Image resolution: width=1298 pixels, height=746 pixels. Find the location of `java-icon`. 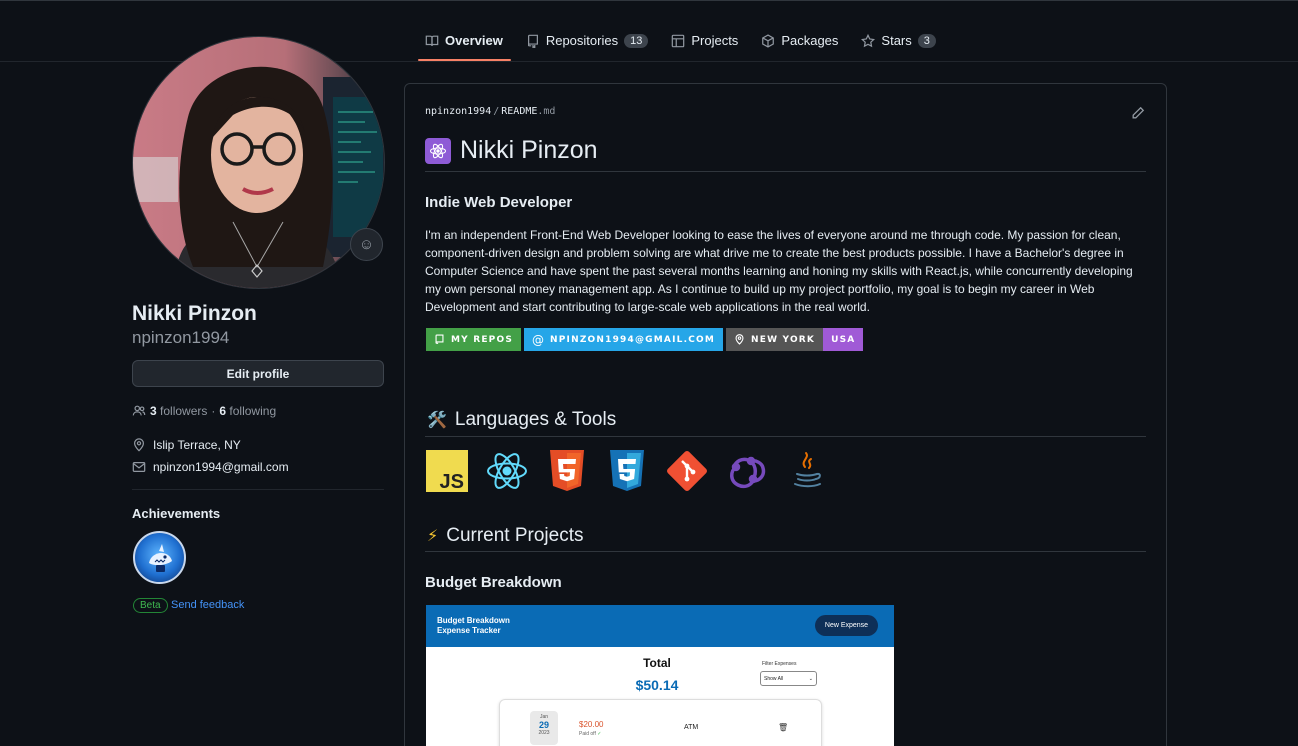

java-icon is located at coordinates (807, 471).